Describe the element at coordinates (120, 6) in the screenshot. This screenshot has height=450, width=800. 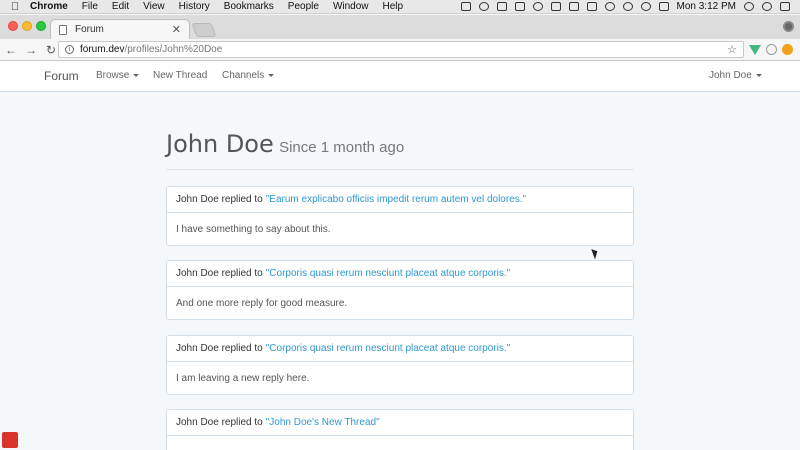
I see `menu-edit: Edit` at that location.